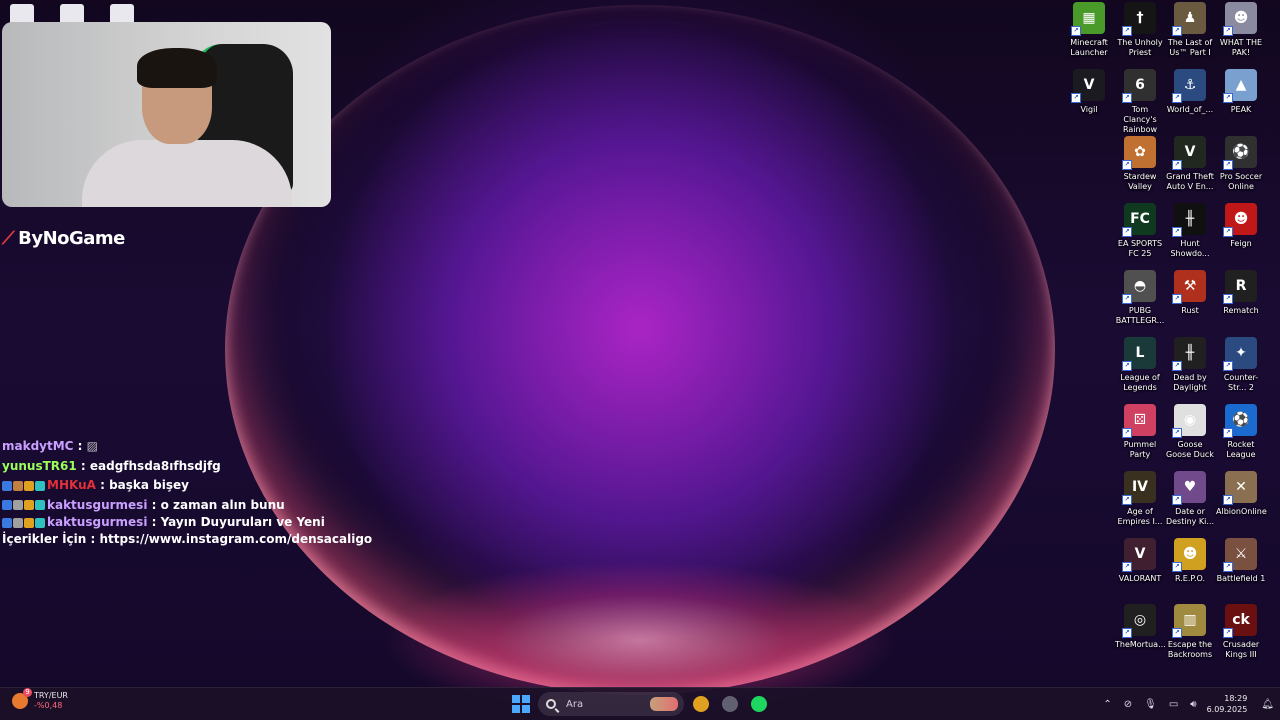  Describe the element at coordinates (1189, 421) in the screenshot. I see `app-icon: ◉ ↗` at that location.